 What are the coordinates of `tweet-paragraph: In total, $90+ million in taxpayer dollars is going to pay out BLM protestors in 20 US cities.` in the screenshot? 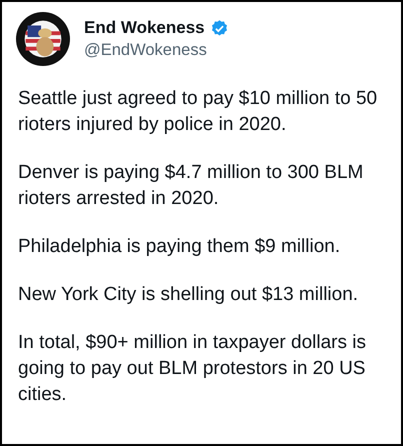 It's located at (192, 369).